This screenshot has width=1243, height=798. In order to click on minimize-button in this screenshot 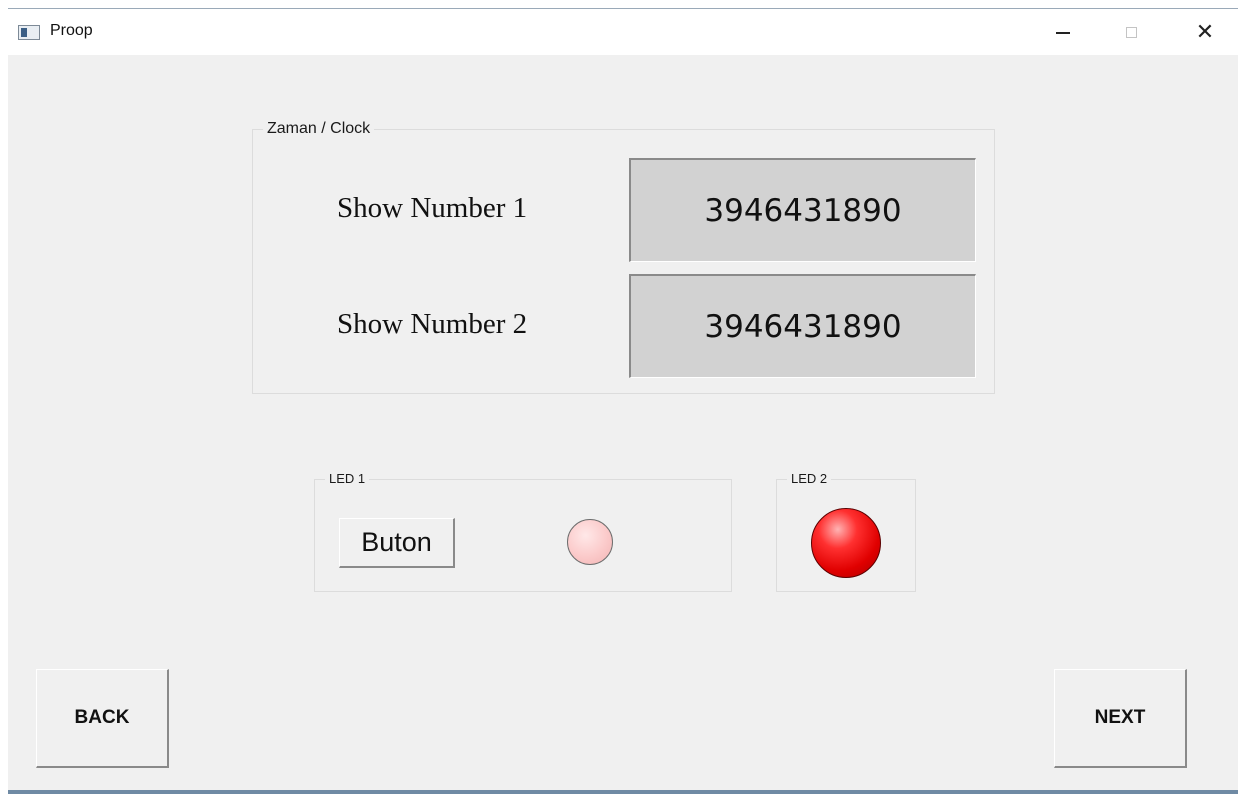, I will do `click(1063, 32)`.